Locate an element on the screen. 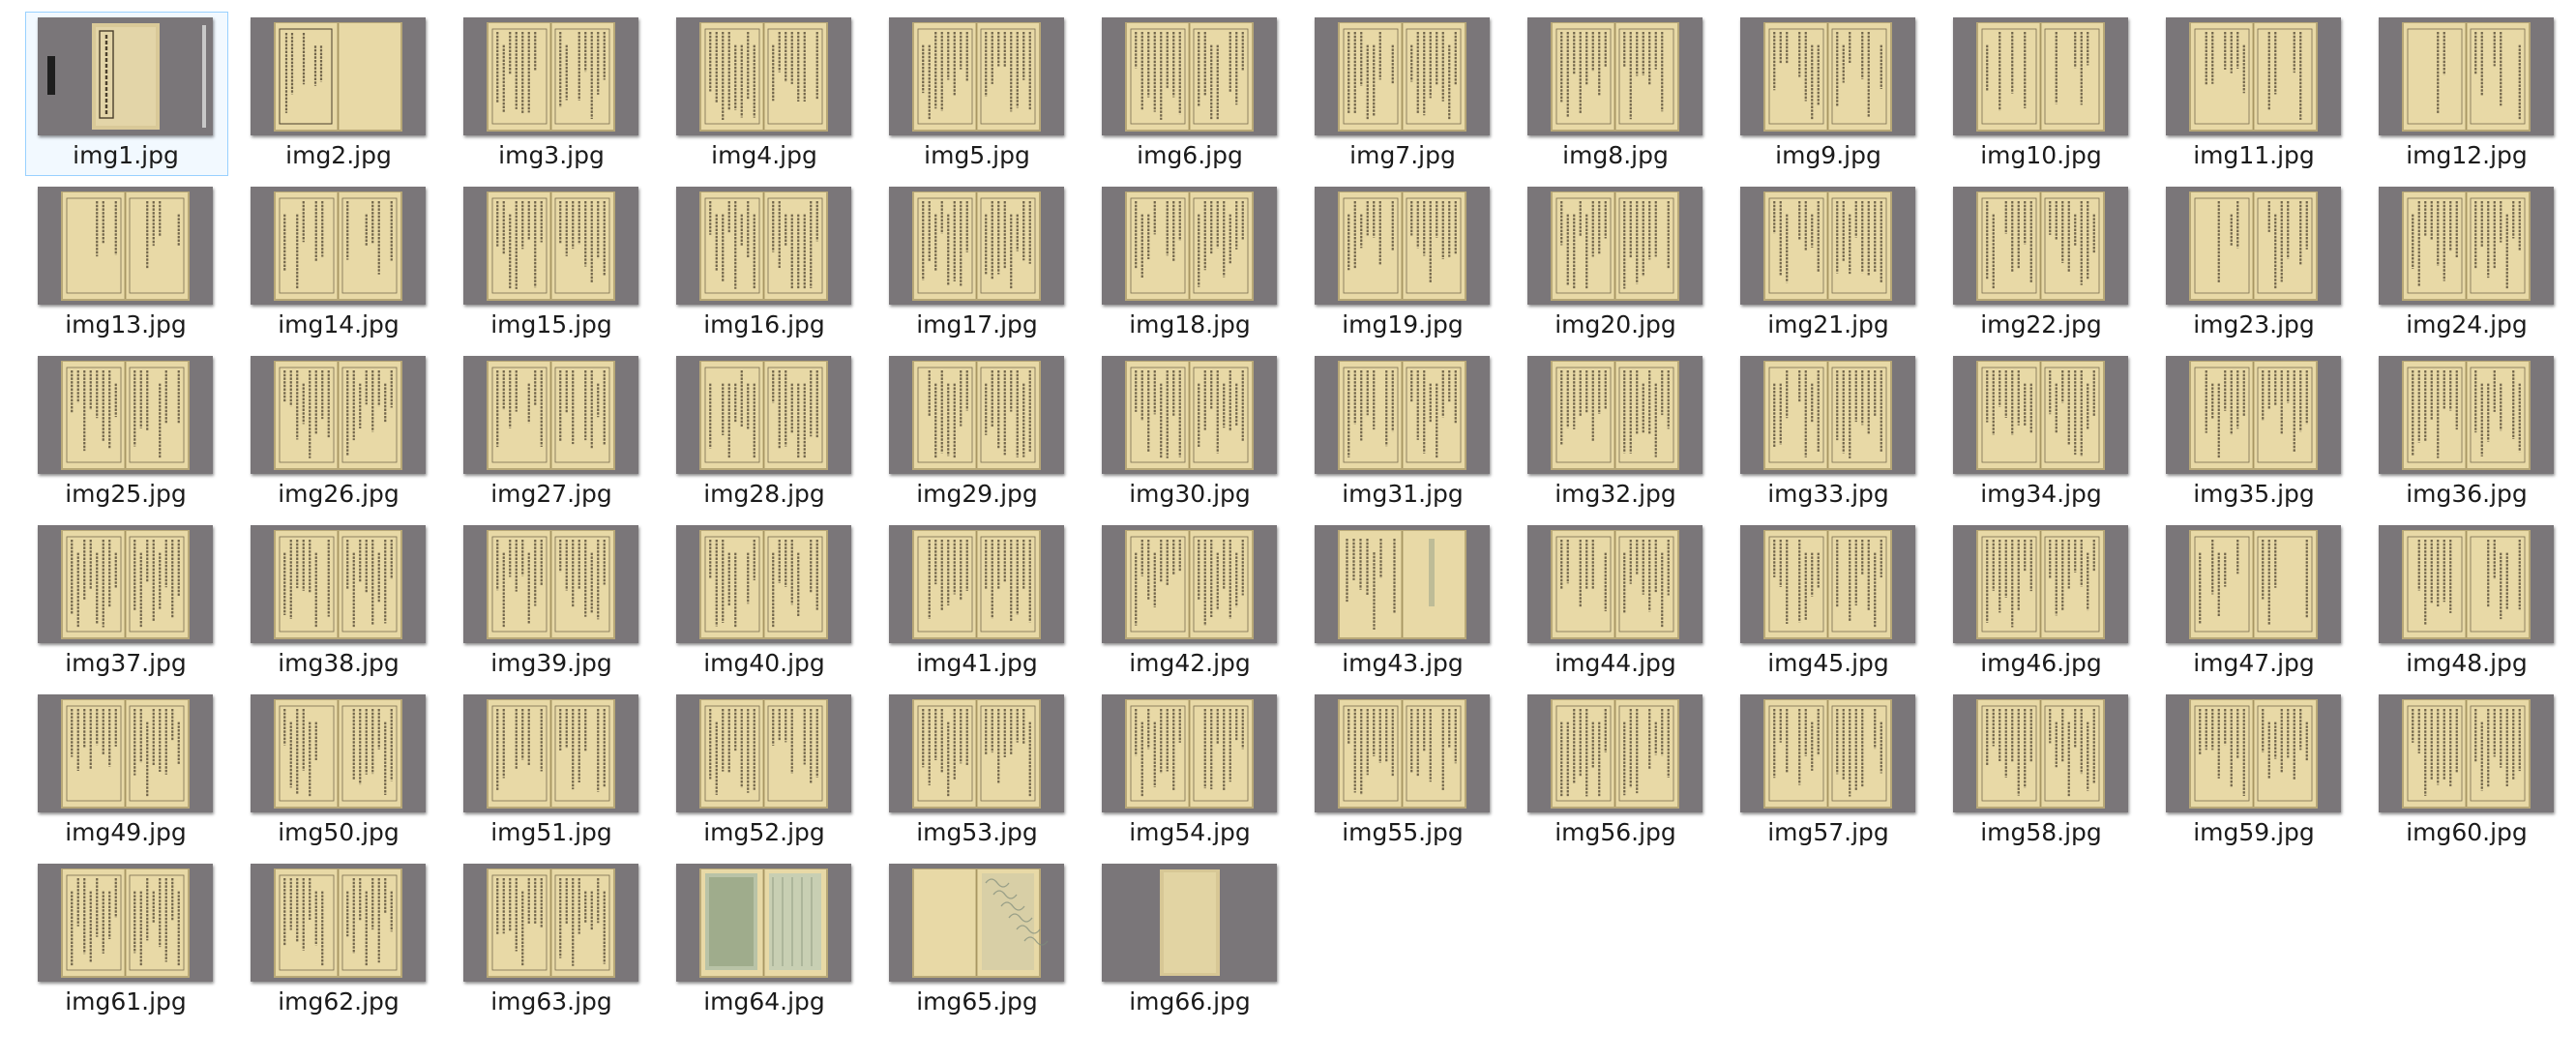 The height and width of the screenshot is (1060, 2576). file-tile: img24.jpg is located at coordinates (2471, 263).